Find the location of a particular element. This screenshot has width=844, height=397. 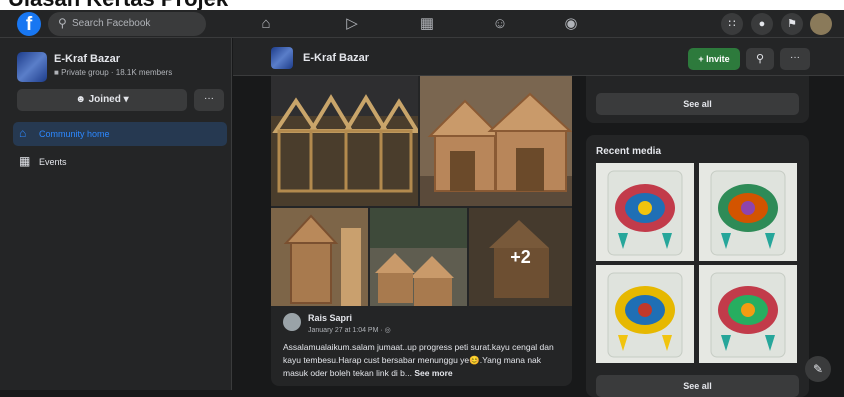

sidebar-item-events: ▦ Events is located at coordinates (120, 162).